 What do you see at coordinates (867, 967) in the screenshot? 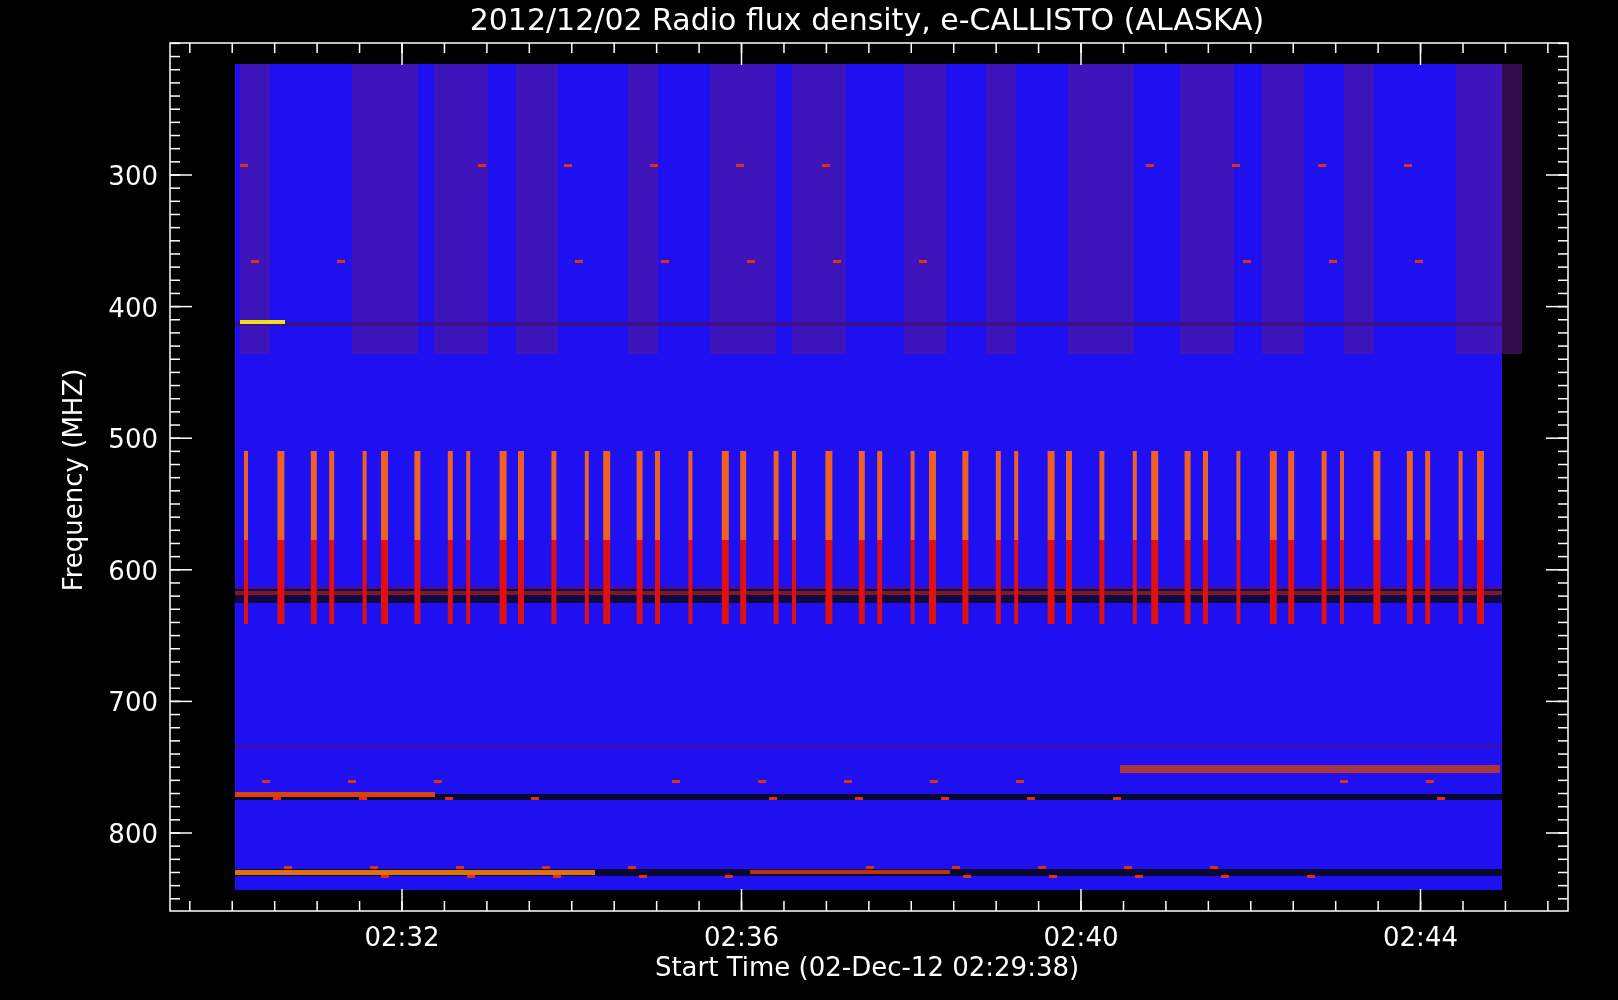
I see `x-axis-label: Start Time (02-Dec-12 02:29:38)` at bounding box center [867, 967].